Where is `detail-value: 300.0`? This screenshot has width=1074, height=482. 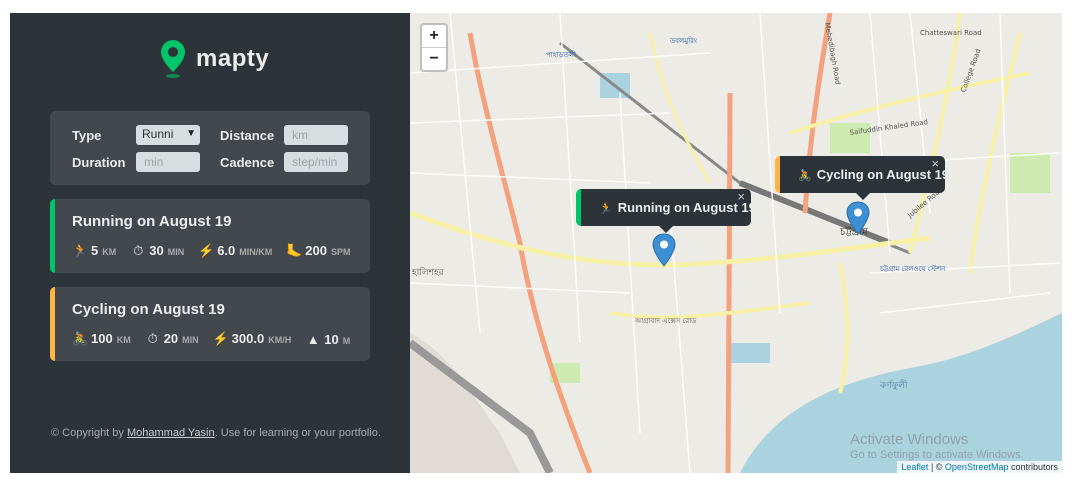
detail-value: 300.0 is located at coordinates (248, 338).